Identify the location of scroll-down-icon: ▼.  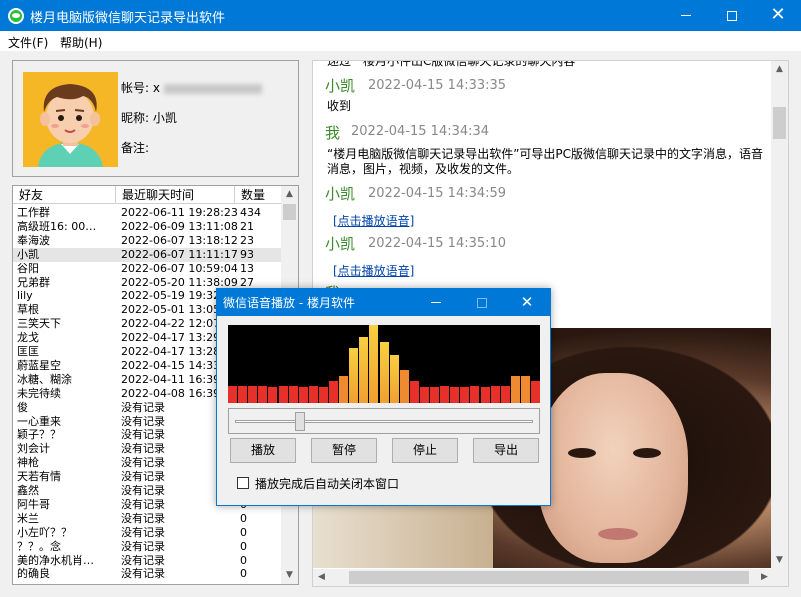
(289, 575).